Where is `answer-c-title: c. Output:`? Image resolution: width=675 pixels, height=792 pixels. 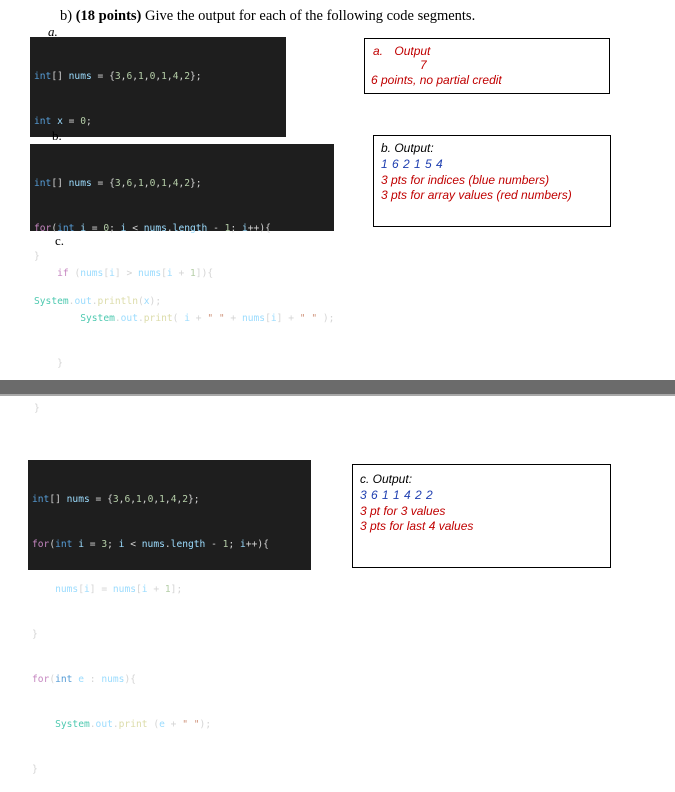
answer-c-title: c. Output: is located at coordinates (386, 479).